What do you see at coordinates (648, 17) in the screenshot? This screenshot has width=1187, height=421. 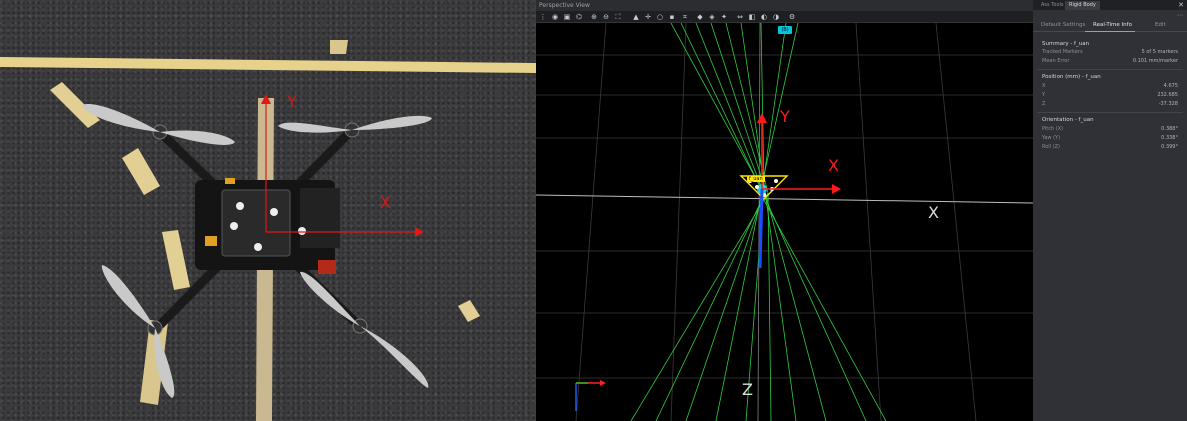 I see `move-tool-icon: ✛` at bounding box center [648, 17].